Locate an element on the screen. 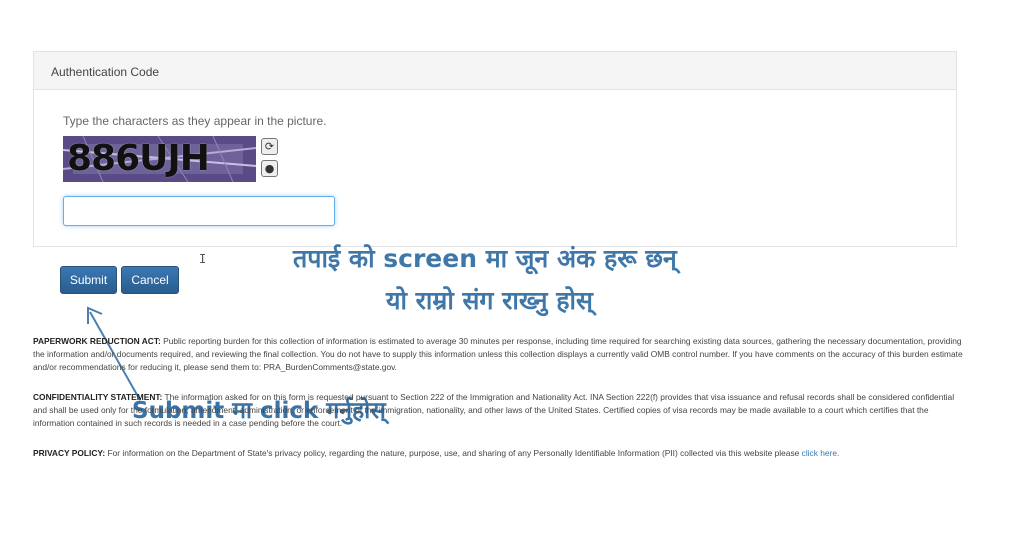 This screenshot has width=1009, height=553. confidentiality-label: CONFIDENTIALITY STATEMENT: is located at coordinates (98, 397).